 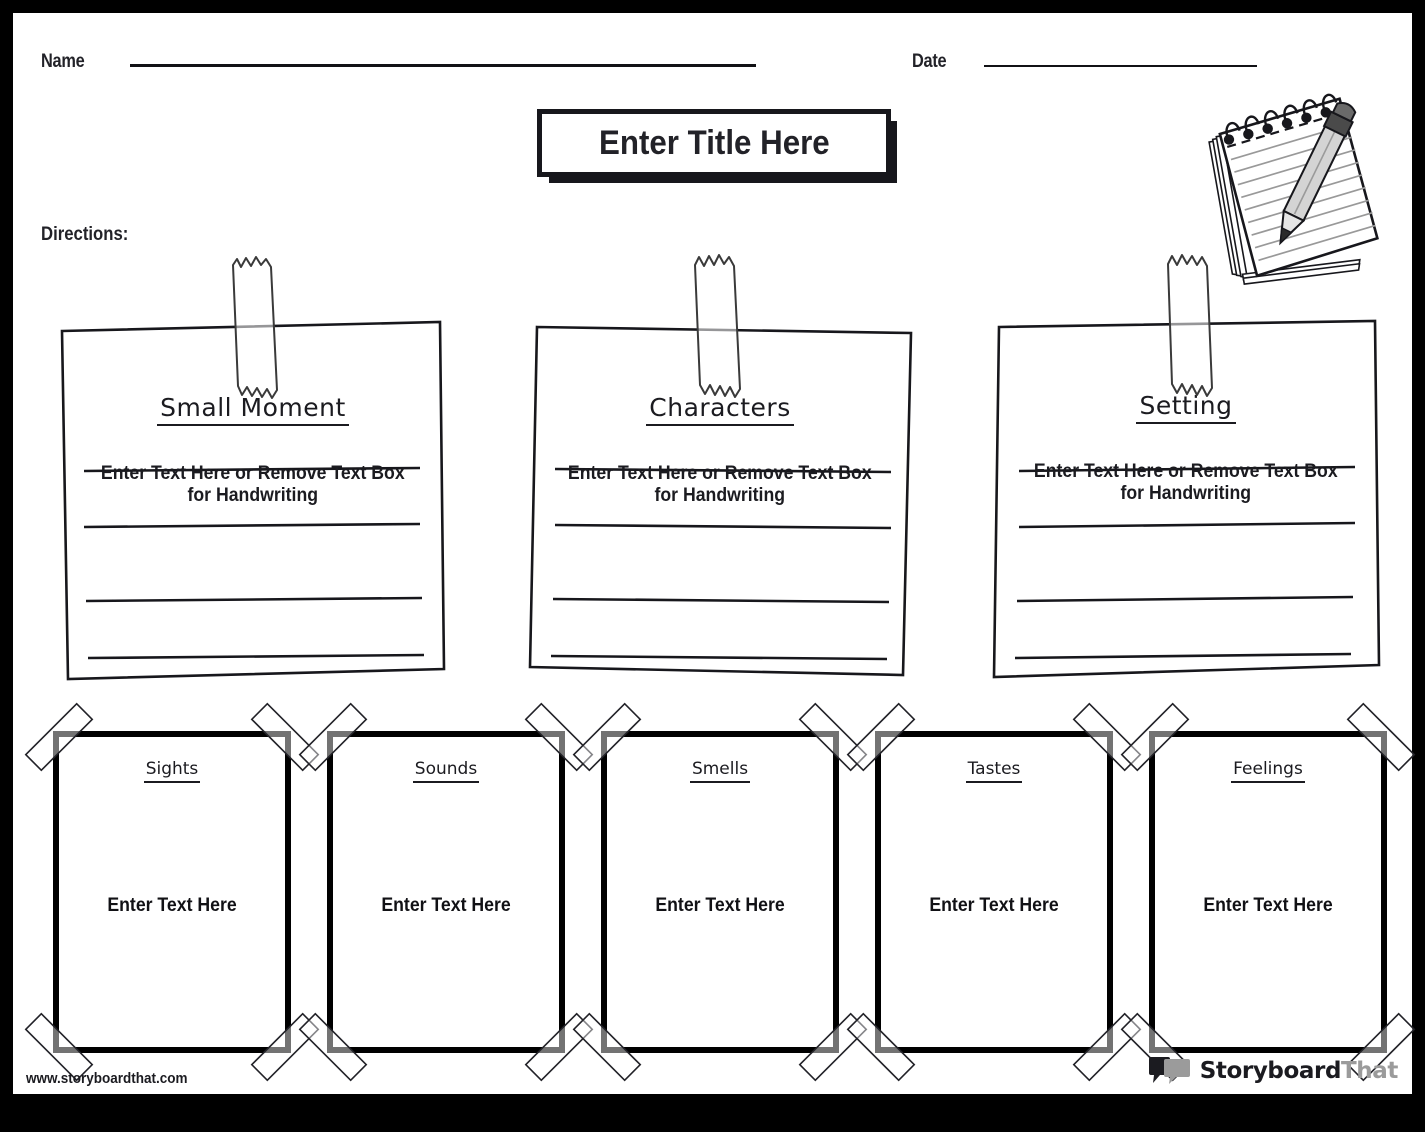 I want to click on sense-card-tastes: Tastes Enter Text Here, so click(x=994, y=892).